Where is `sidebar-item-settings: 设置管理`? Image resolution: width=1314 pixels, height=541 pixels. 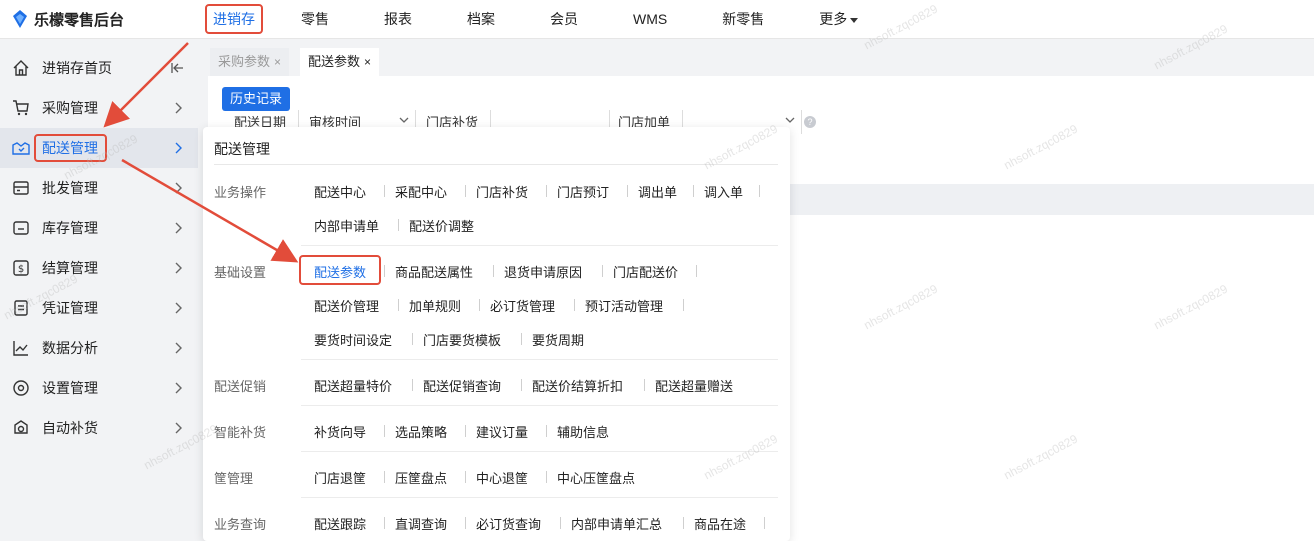
sidebar-item-settings: 设置管理 is located at coordinates (99, 388).